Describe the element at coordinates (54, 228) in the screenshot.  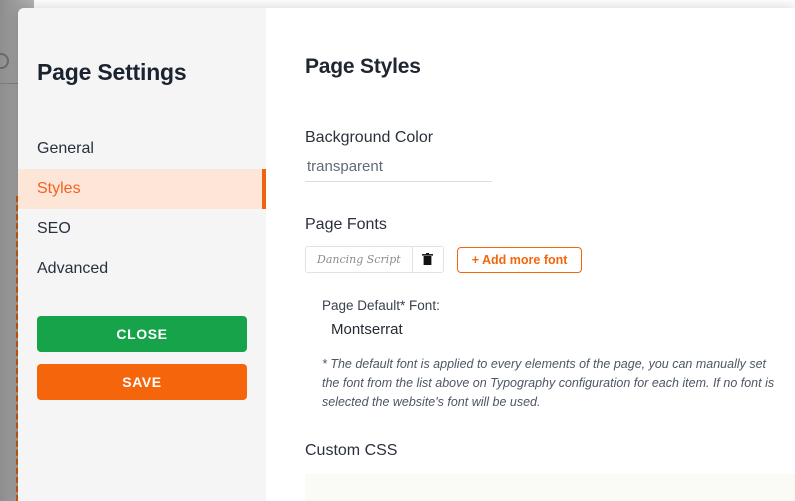
I see `sidebar-item-label: SEO` at that location.